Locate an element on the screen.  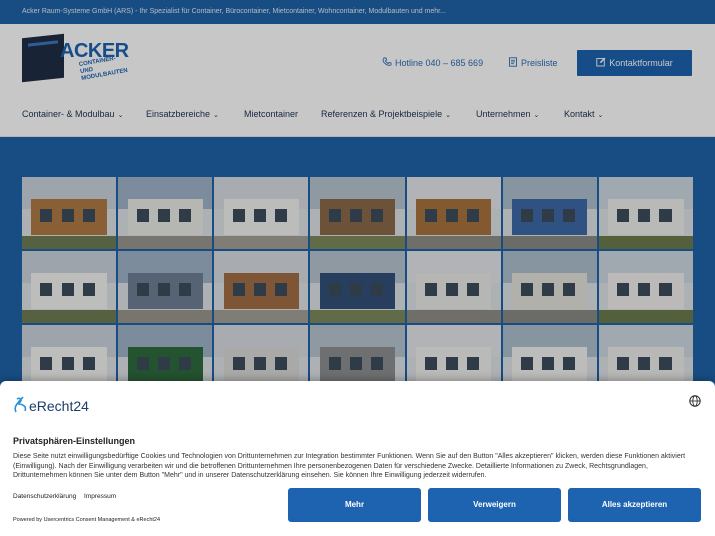
language-globe-icon is located at coordinates (695, 401).